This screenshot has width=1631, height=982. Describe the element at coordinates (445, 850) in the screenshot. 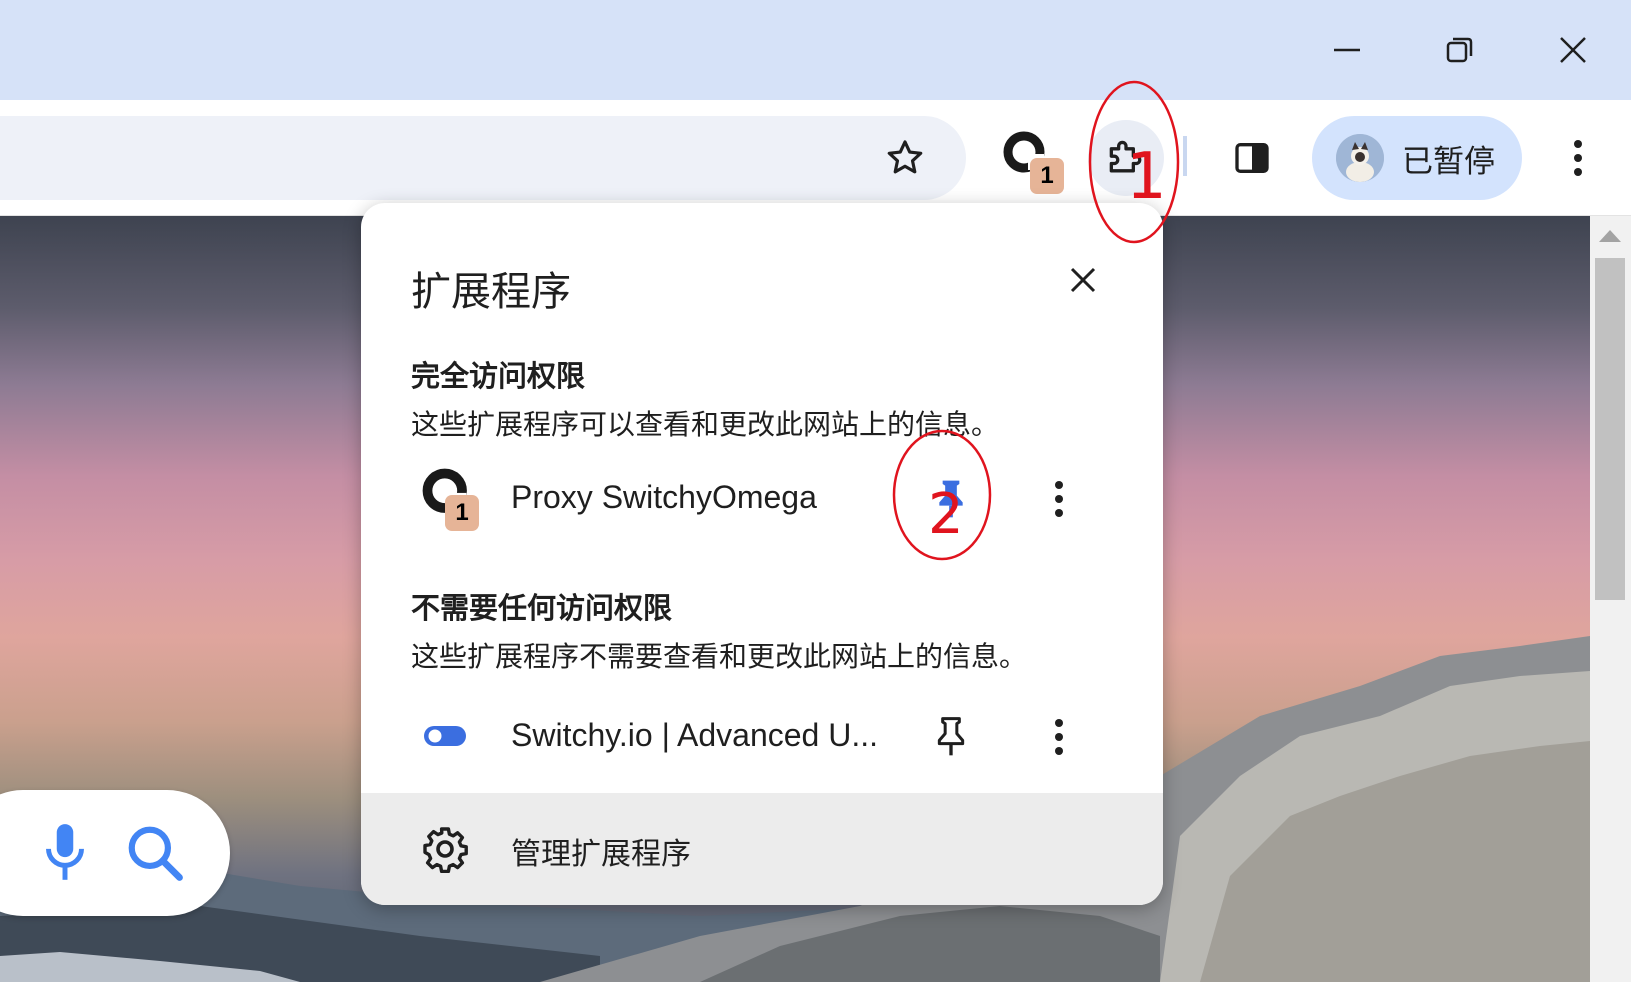

I see `gear-icon` at that location.